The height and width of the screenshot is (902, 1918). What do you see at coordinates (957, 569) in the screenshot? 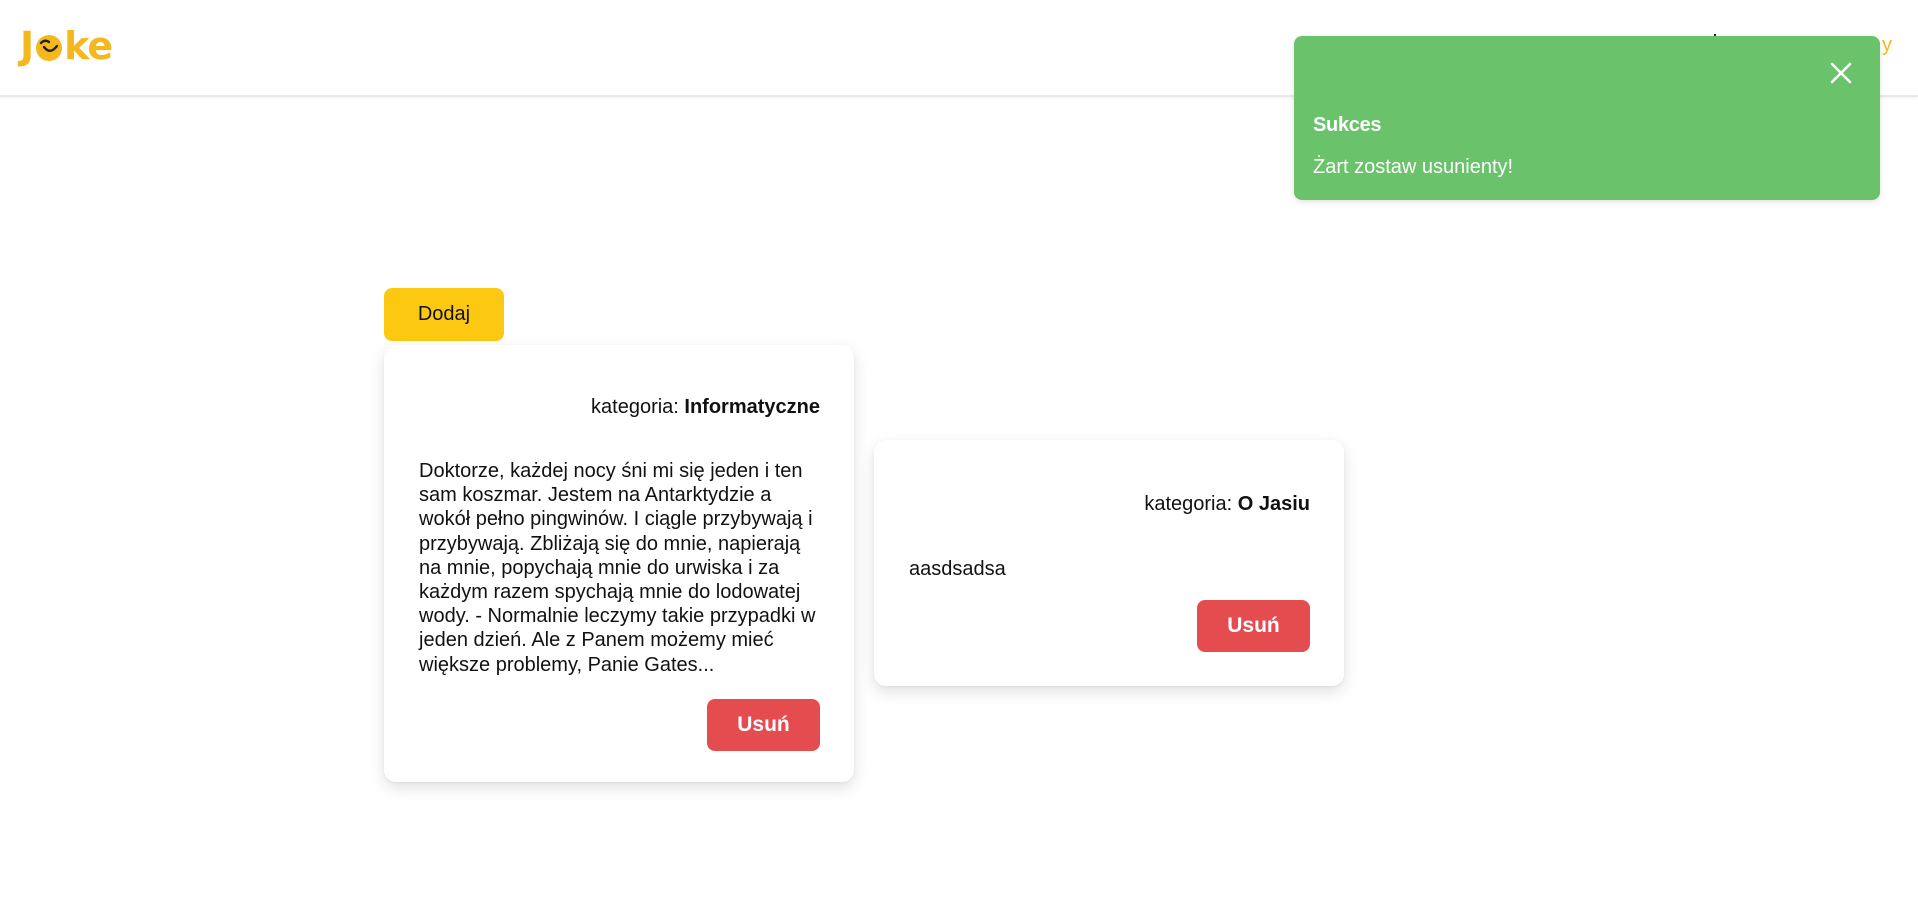
I see `joke-text: aasdsadsa` at bounding box center [957, 569].